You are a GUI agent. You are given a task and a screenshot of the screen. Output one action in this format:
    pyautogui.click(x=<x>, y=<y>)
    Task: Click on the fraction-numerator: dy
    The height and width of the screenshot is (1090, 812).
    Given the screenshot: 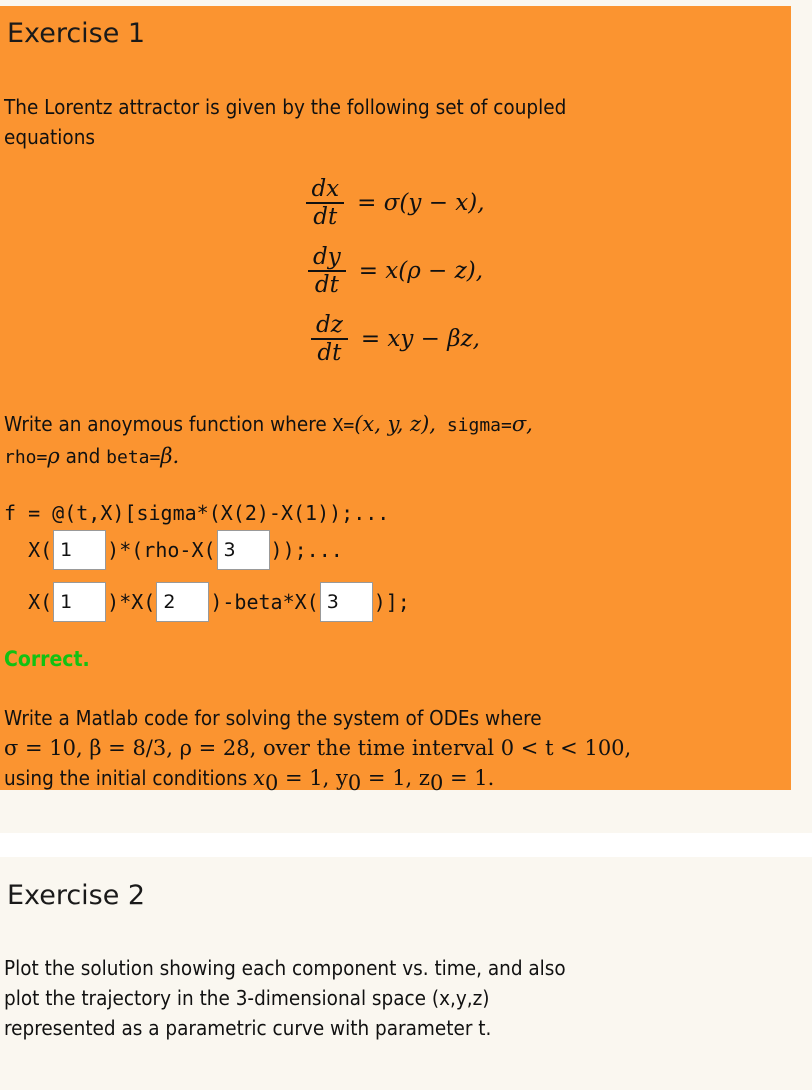 What is the action you would take?
    pyautogui.click(x=326, y=256)
    